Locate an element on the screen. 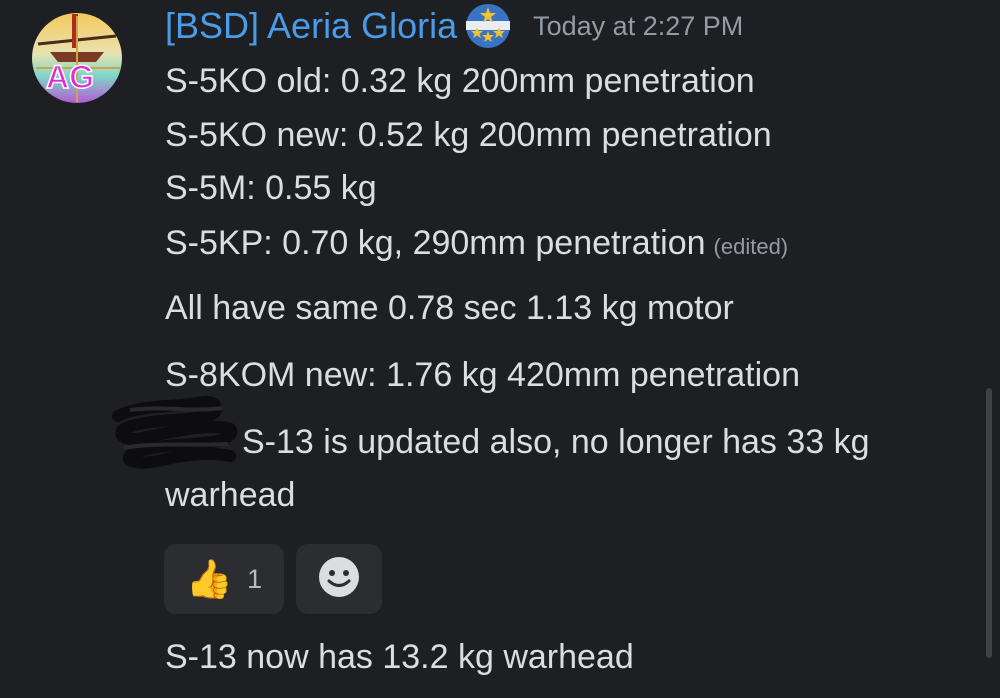 The height and width of the screenshot is (698, 1000). reply-preview-text-cont: warhead is located at coordinates (230, 495).